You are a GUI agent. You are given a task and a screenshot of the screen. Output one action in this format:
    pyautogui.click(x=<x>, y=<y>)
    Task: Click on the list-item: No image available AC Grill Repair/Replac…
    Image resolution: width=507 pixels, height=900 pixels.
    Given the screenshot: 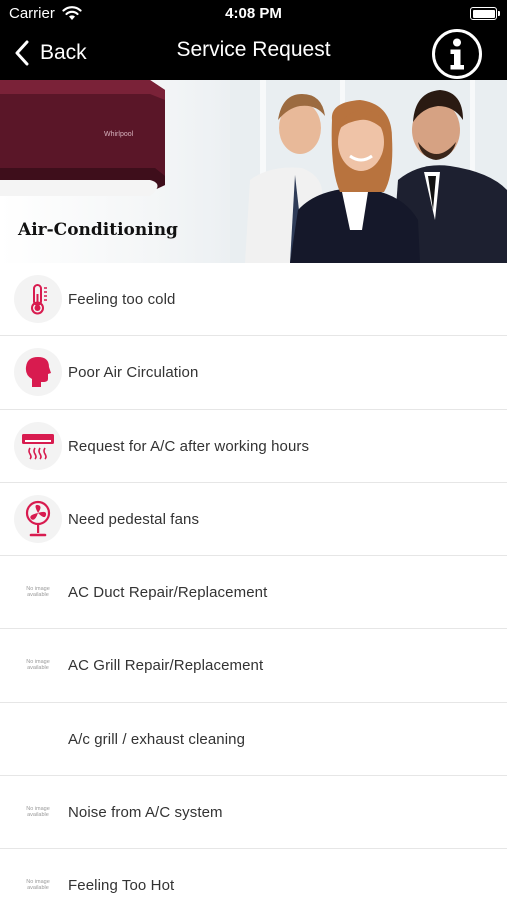 What is the action you would take?
    pyautogui.click(x=253, y=666)
    